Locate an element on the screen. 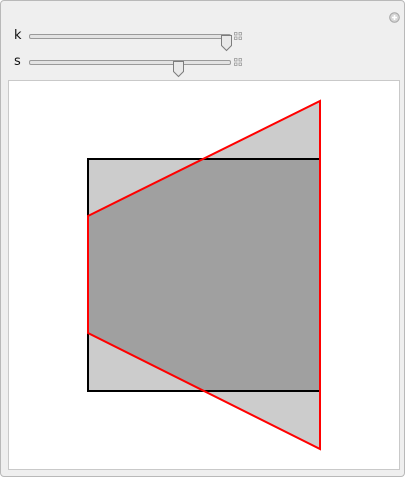 The image size is (405, 477). slider-track-k is located at coordinates (130, 43).